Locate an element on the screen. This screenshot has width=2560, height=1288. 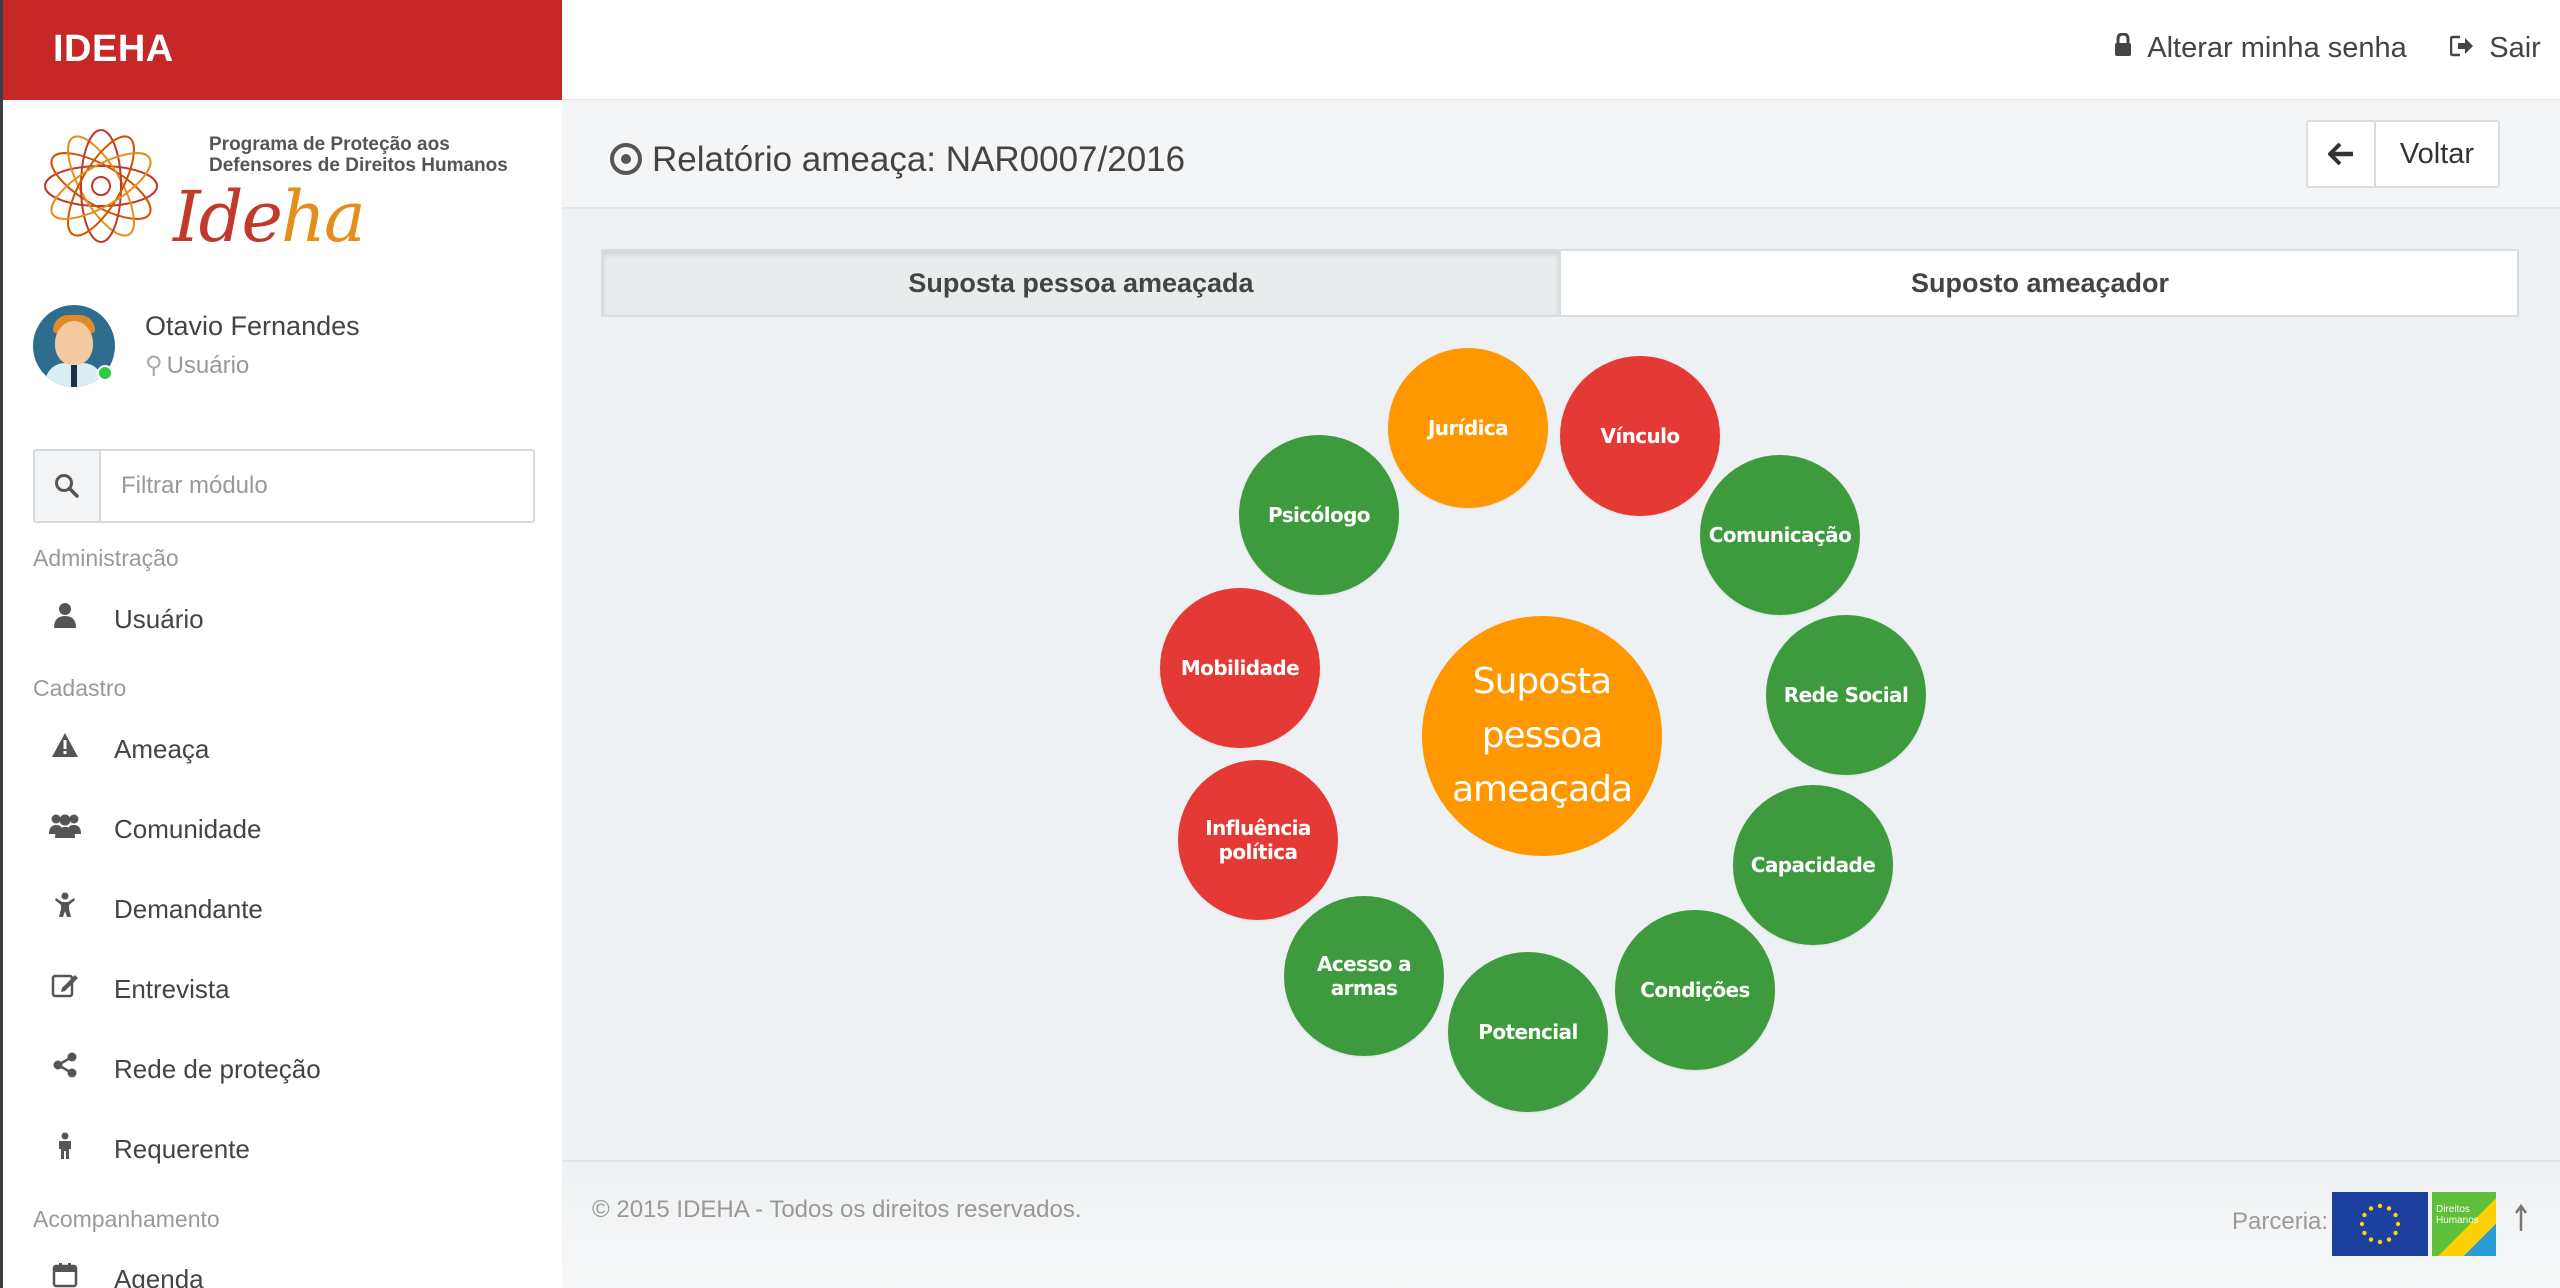
bubble-influencia-politica: Influência política is located at coordinates (1258, 840).